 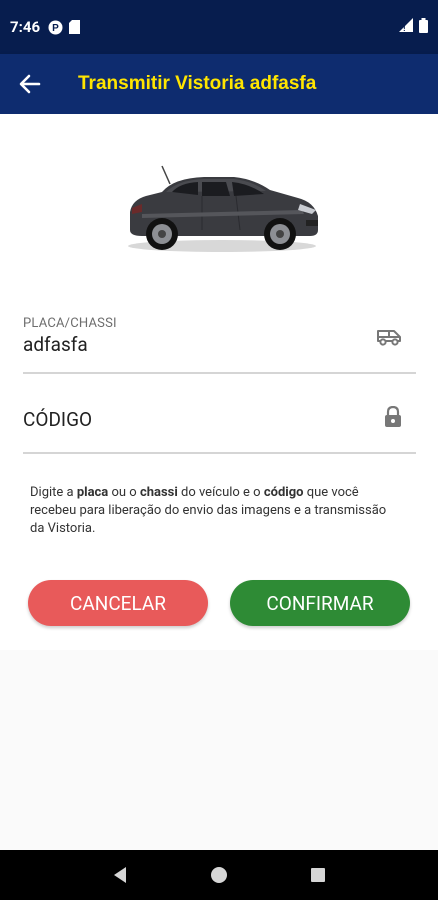 I want to click on page-title: Transmitir Vistoria adfasfa, so click(x=197, y=83).